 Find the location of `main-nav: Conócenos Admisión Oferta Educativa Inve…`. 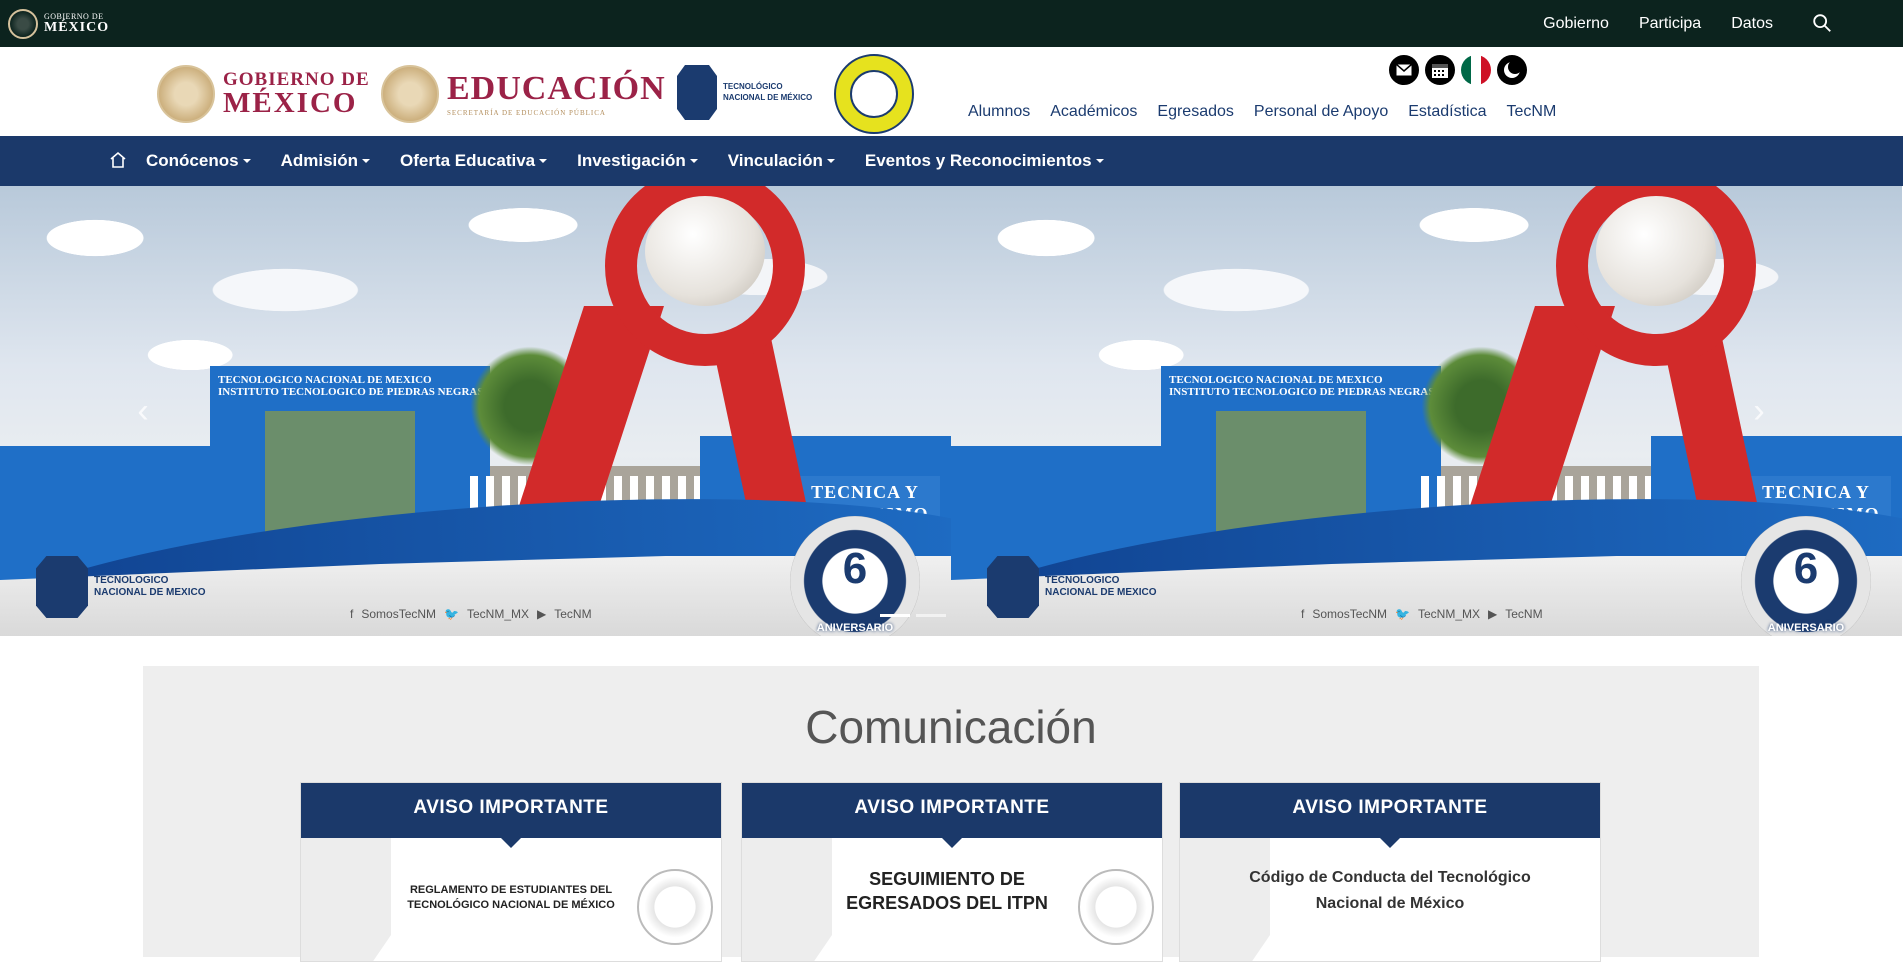

main-nav: Conócenos Admisión Oferta Educativa Inve… is located at coordinates (951, 161).